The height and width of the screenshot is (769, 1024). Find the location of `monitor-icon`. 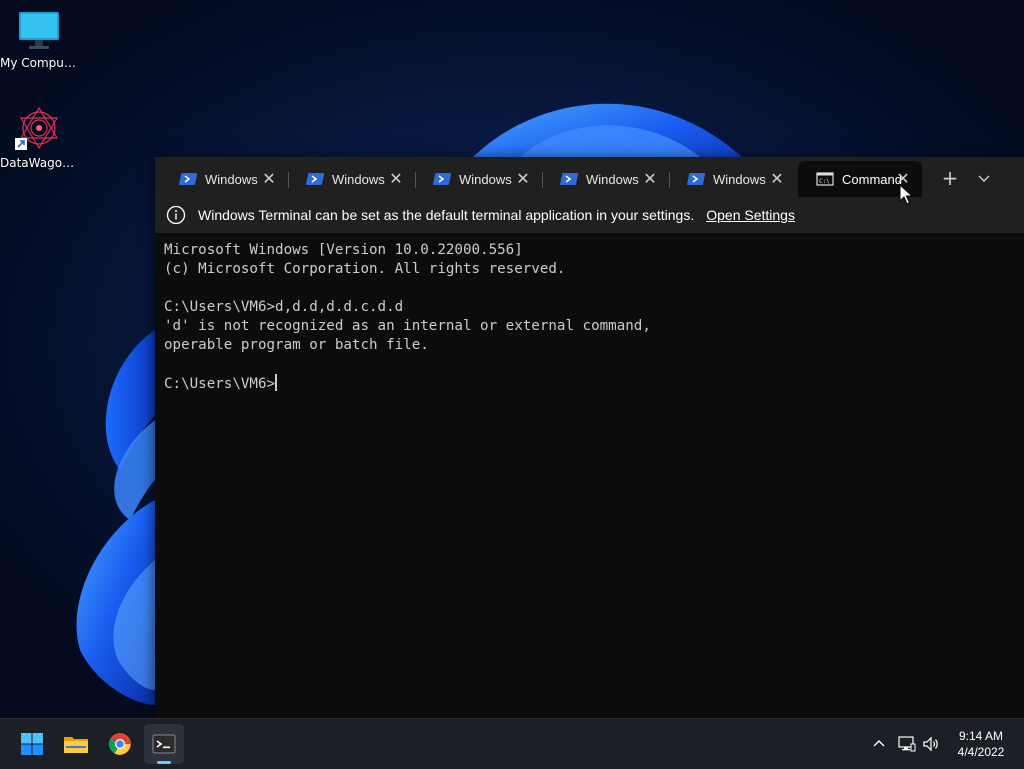

monitor-icon is located at coordinates (39, 30).